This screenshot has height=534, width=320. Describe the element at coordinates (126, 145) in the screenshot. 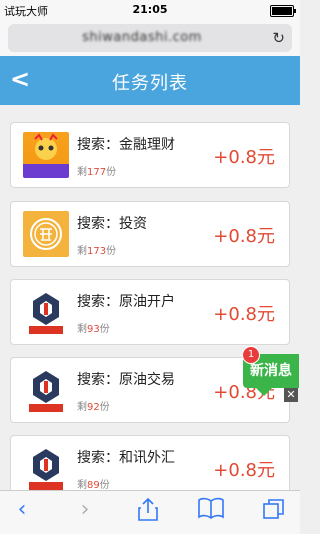

I see `task-keyword: 搜索：金融理财` at that location.